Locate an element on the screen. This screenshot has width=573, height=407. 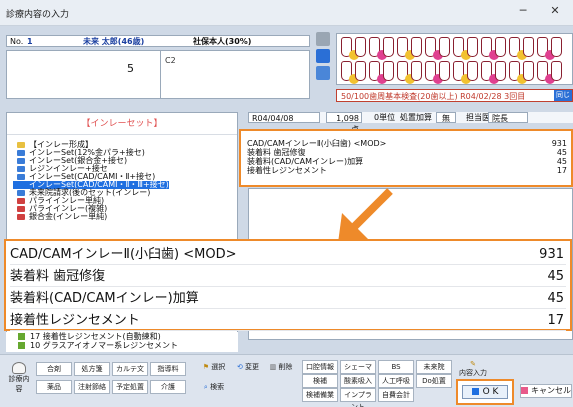
close-button: ✕ is located at coordinates (555, 13).